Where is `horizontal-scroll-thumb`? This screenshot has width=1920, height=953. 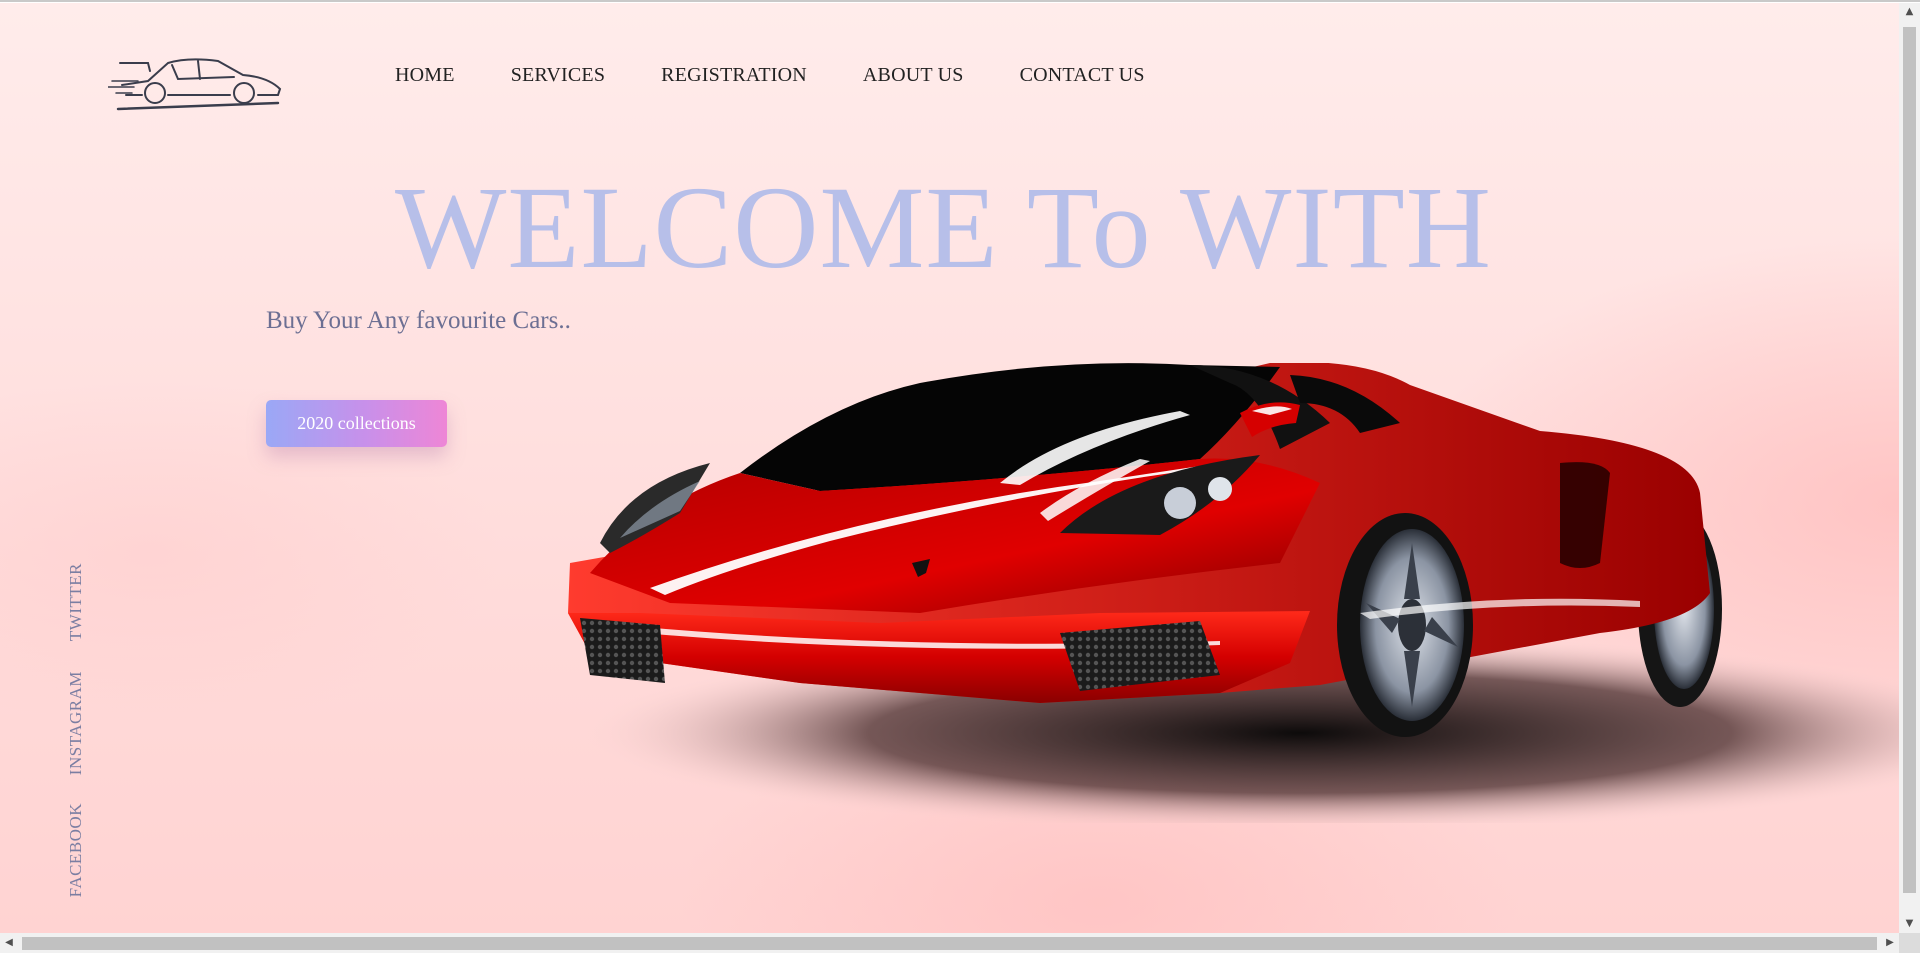
horizontal-scroll-thumb is located at coordinates (949, 943).